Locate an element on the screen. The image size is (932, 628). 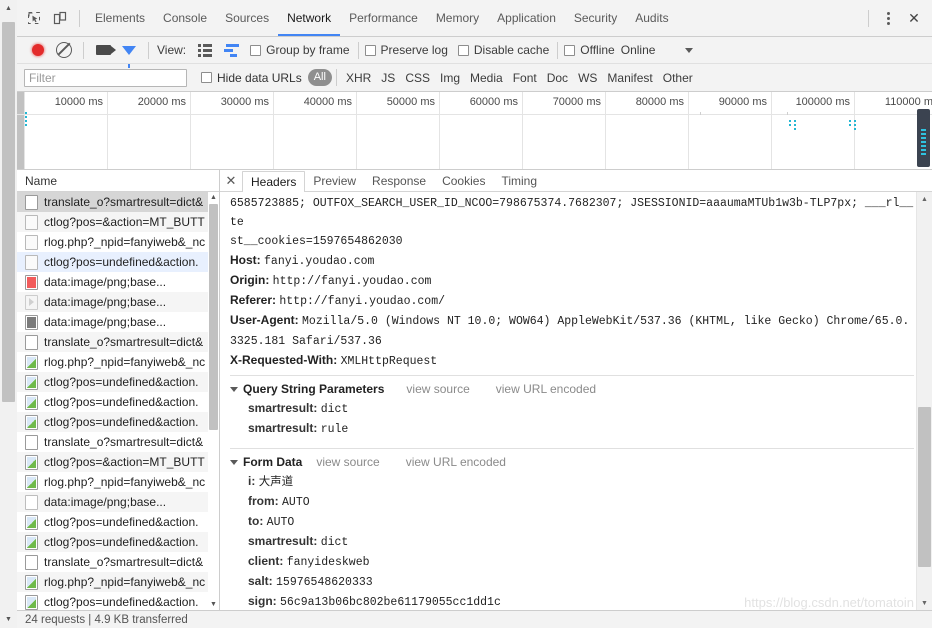
hide-data-urls-box is located at coordinates (206, 77).